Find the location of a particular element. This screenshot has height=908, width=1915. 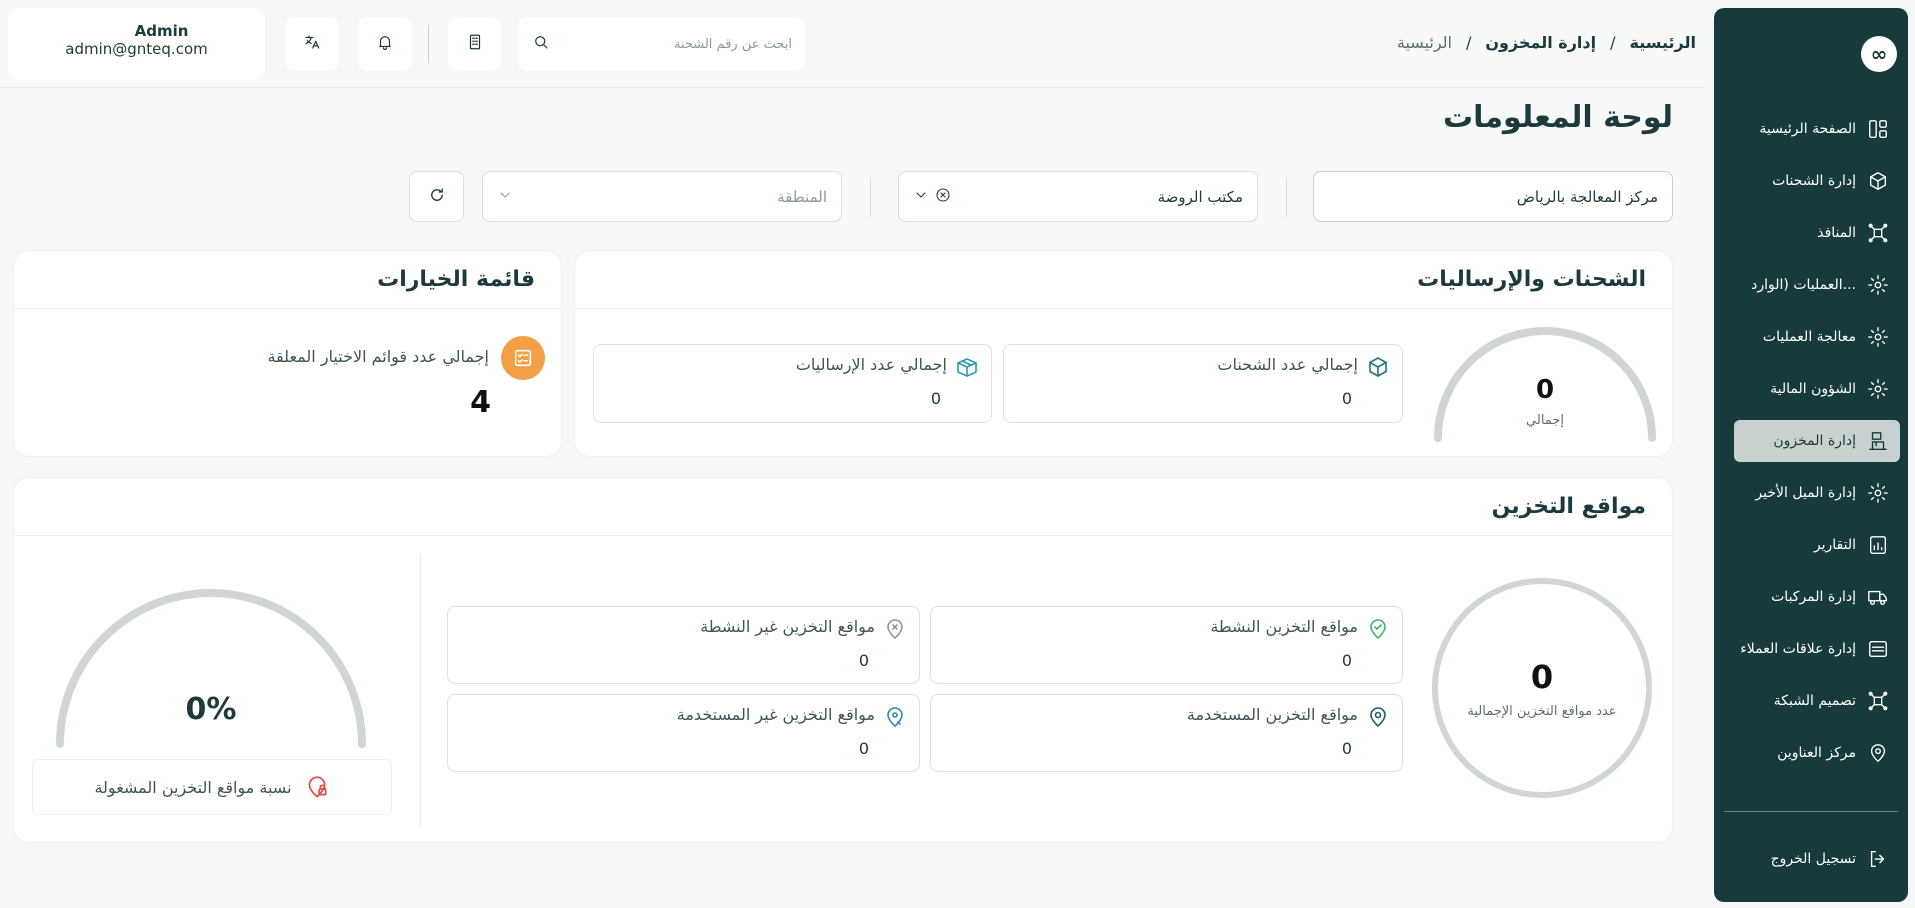

shipments-title: الشحنات والإرسالیات is located at coordinates (1531, 279).